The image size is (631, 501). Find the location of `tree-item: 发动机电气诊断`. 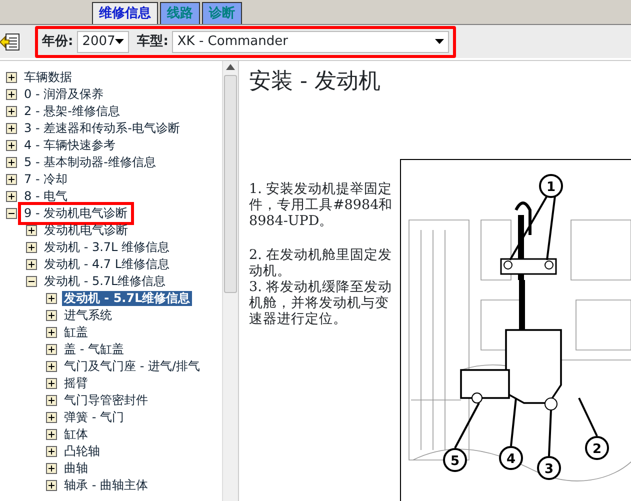

tree-item: 发动机电气诊断 is located at coordinates (86, 230).